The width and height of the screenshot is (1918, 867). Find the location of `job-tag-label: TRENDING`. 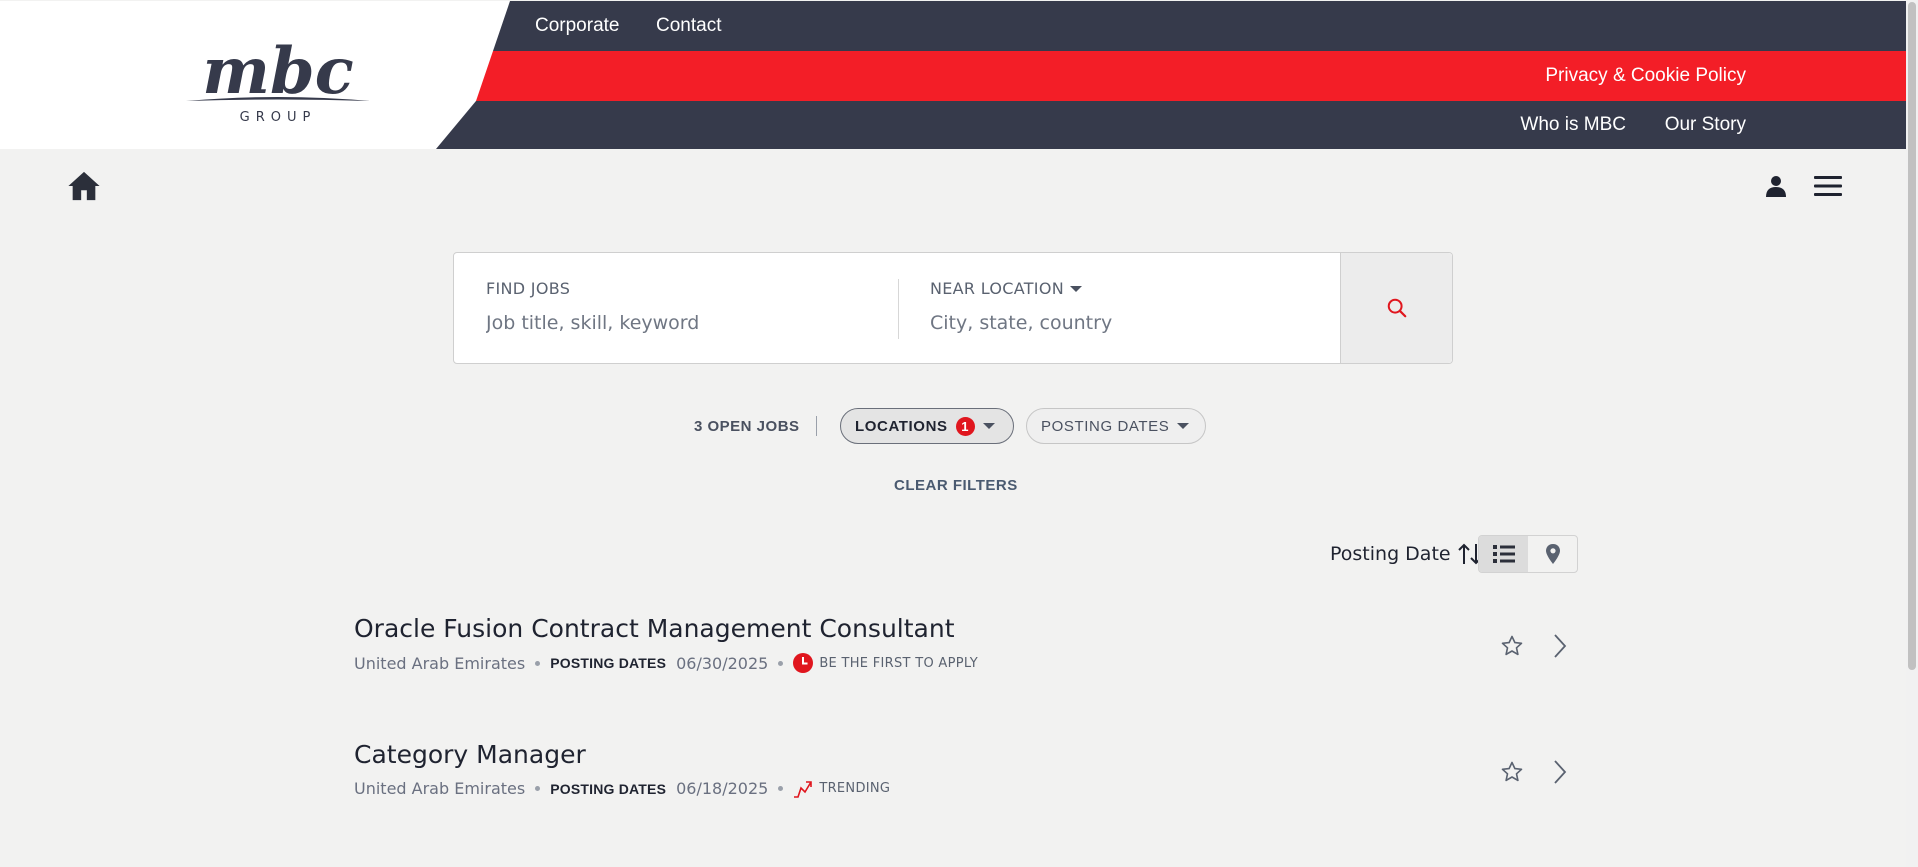

job-tag-label: TRENDING is located at coordinates (855, 788).